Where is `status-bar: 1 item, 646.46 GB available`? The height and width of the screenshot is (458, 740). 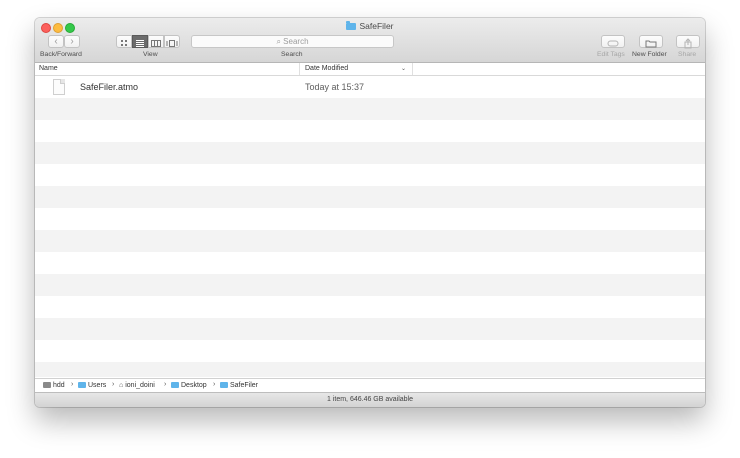
status-bar: 1 item, 646.46 GB available is located at coordinates (370, 399).